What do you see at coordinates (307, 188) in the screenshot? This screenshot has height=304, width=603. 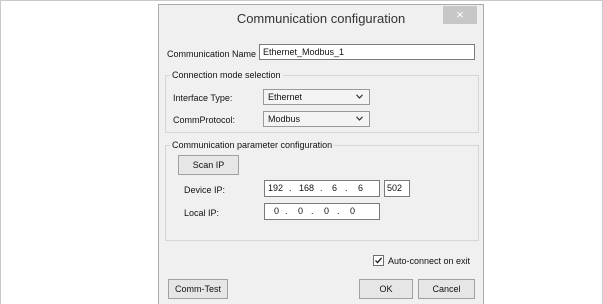 I see `device-ip-octet-2: 168` at bounding box center [307, 188].